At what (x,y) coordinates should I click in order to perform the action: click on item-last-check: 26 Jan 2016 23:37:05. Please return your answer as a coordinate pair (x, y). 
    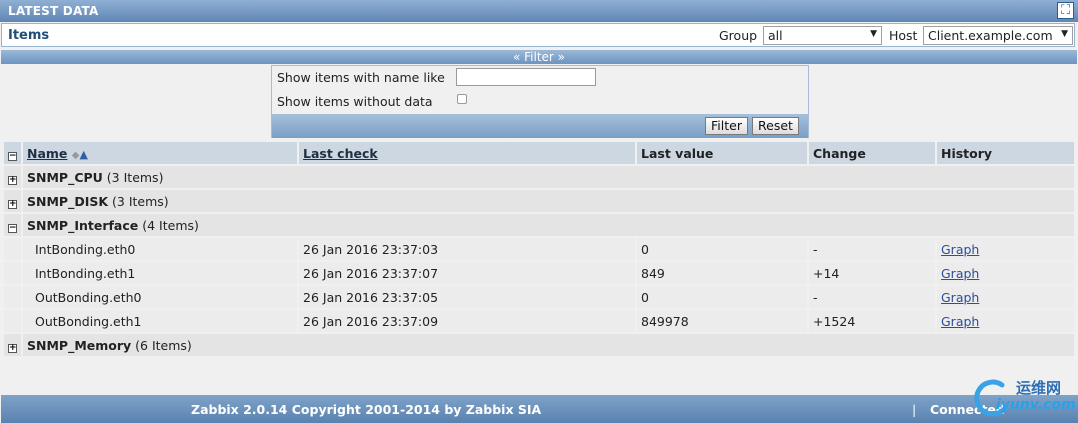
    Looking at the image, I should click on (467, 297).